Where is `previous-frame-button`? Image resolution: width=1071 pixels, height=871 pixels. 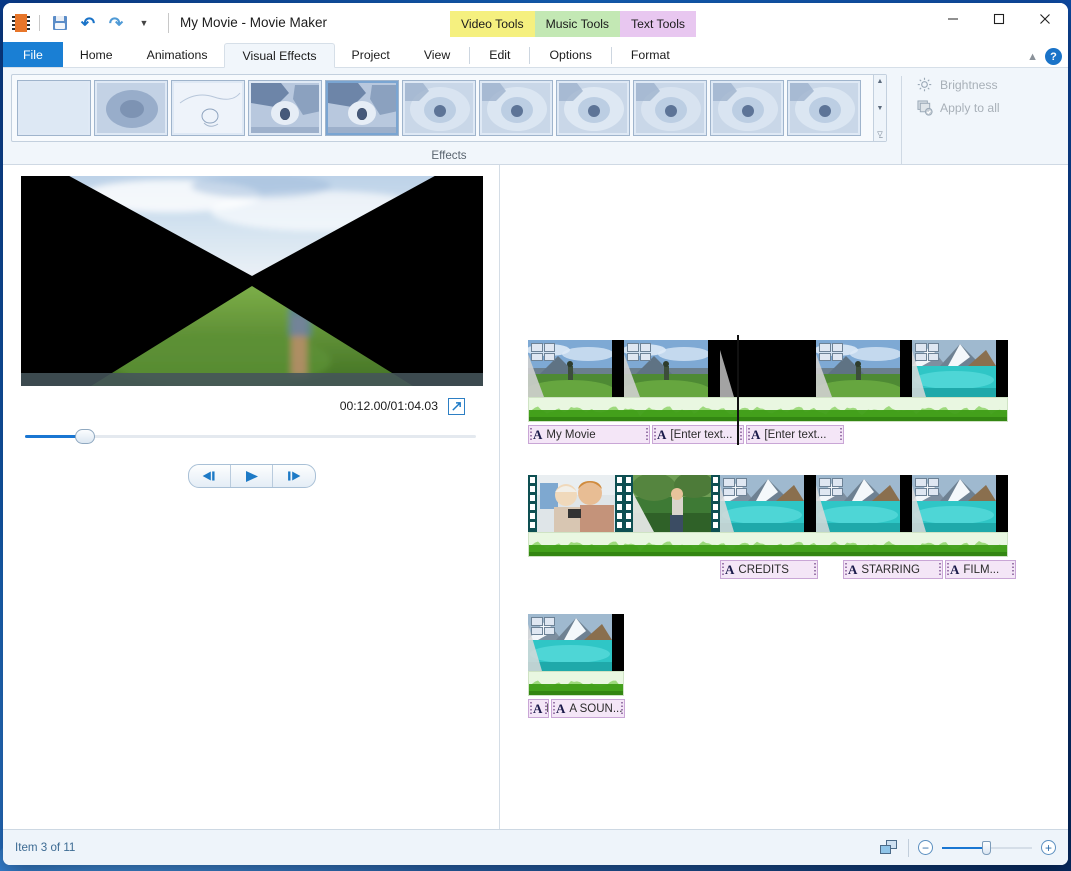 previous-frame-button is located at coordinates (210, 476).